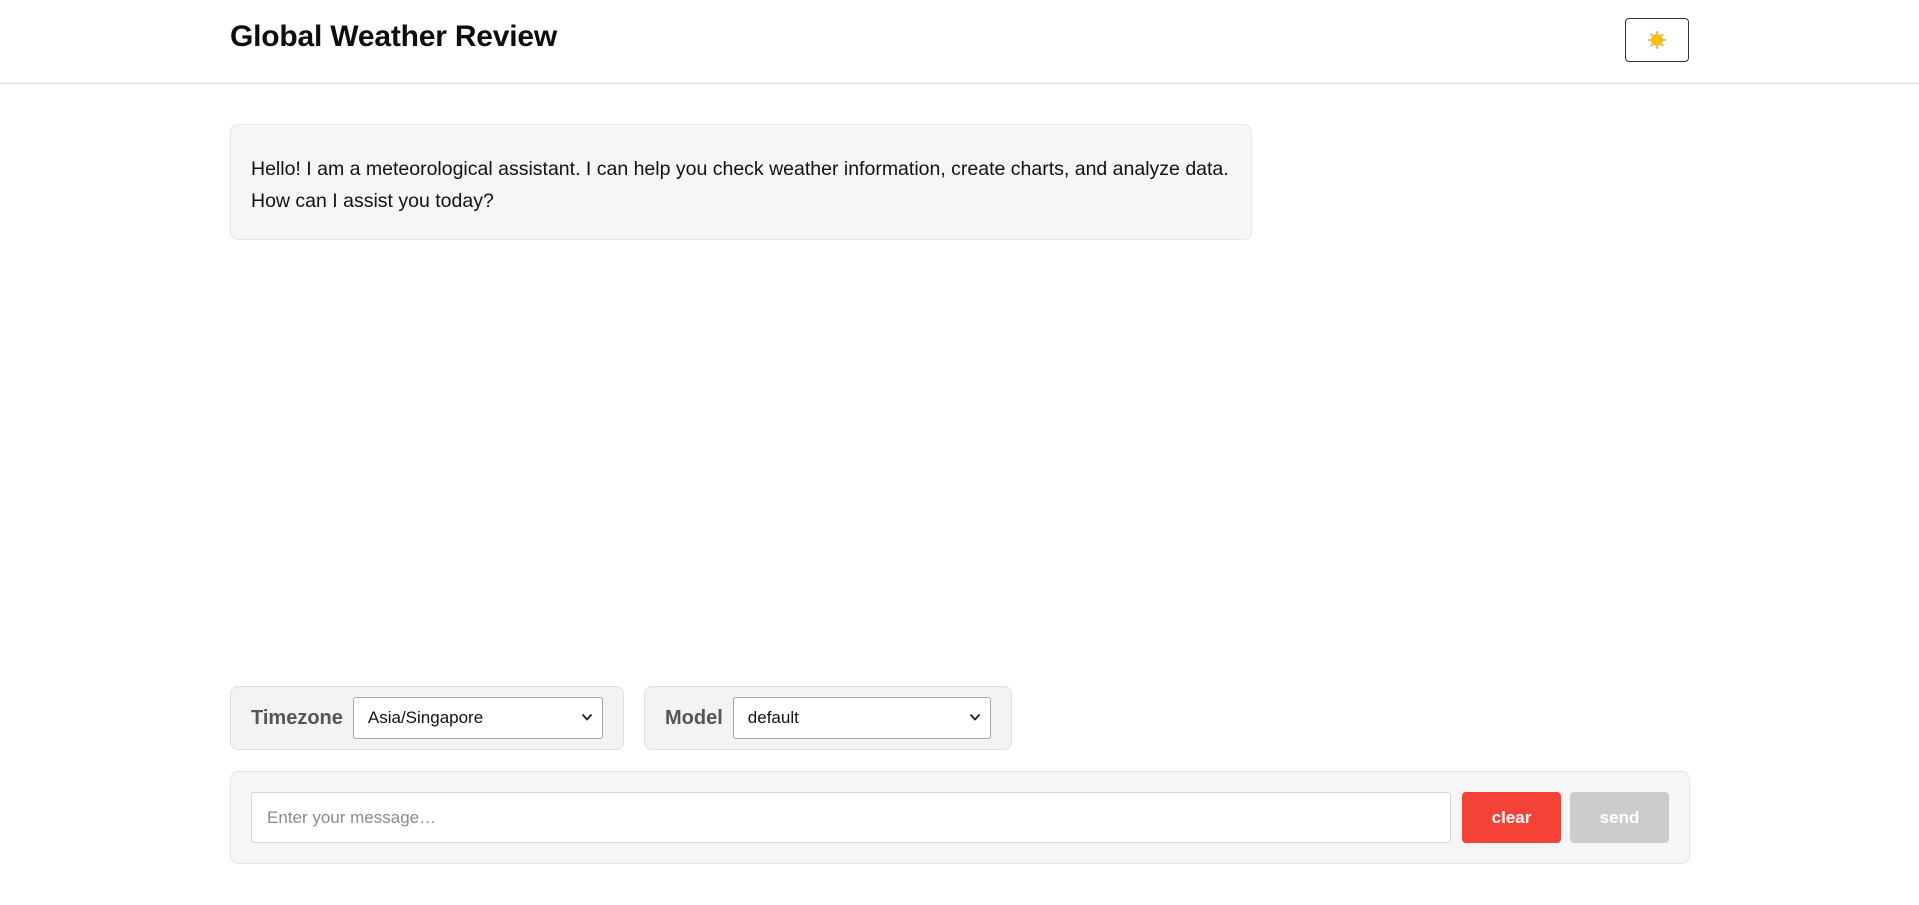  I want to click on message-composer: clear send, so click(960, 817).